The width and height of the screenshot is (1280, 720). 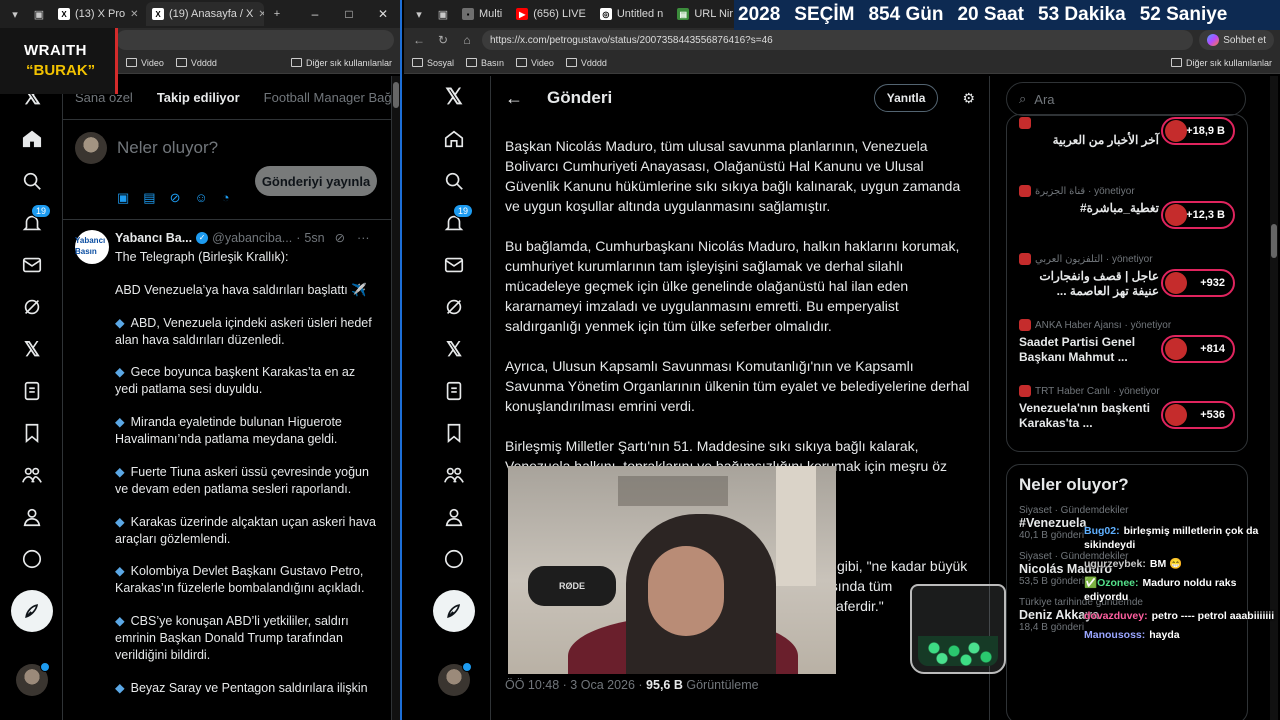 What do you see at coordinates (514, 98) in the screenshot?
I see `back-arrow-icon: ←` at bounding box center [514, 98].